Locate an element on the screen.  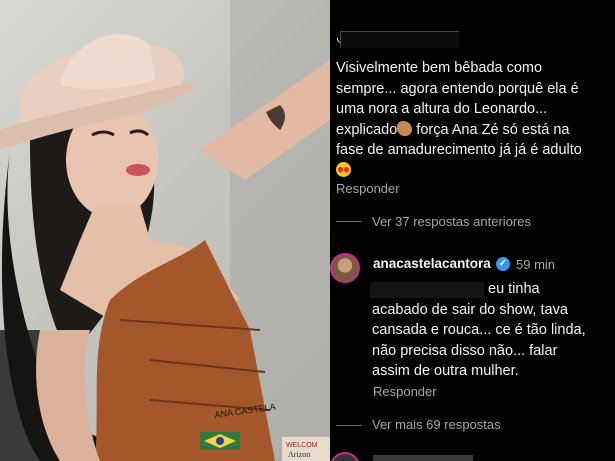
comment-line: explicado is located at coordinates (367, 129).